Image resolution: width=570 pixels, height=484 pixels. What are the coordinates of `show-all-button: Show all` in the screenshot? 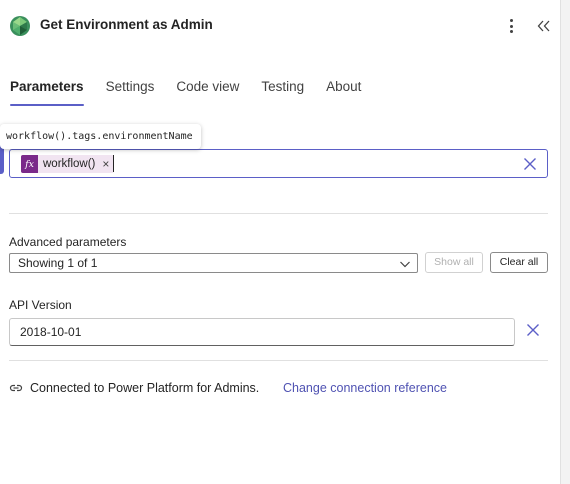 It's located at (454, 262).